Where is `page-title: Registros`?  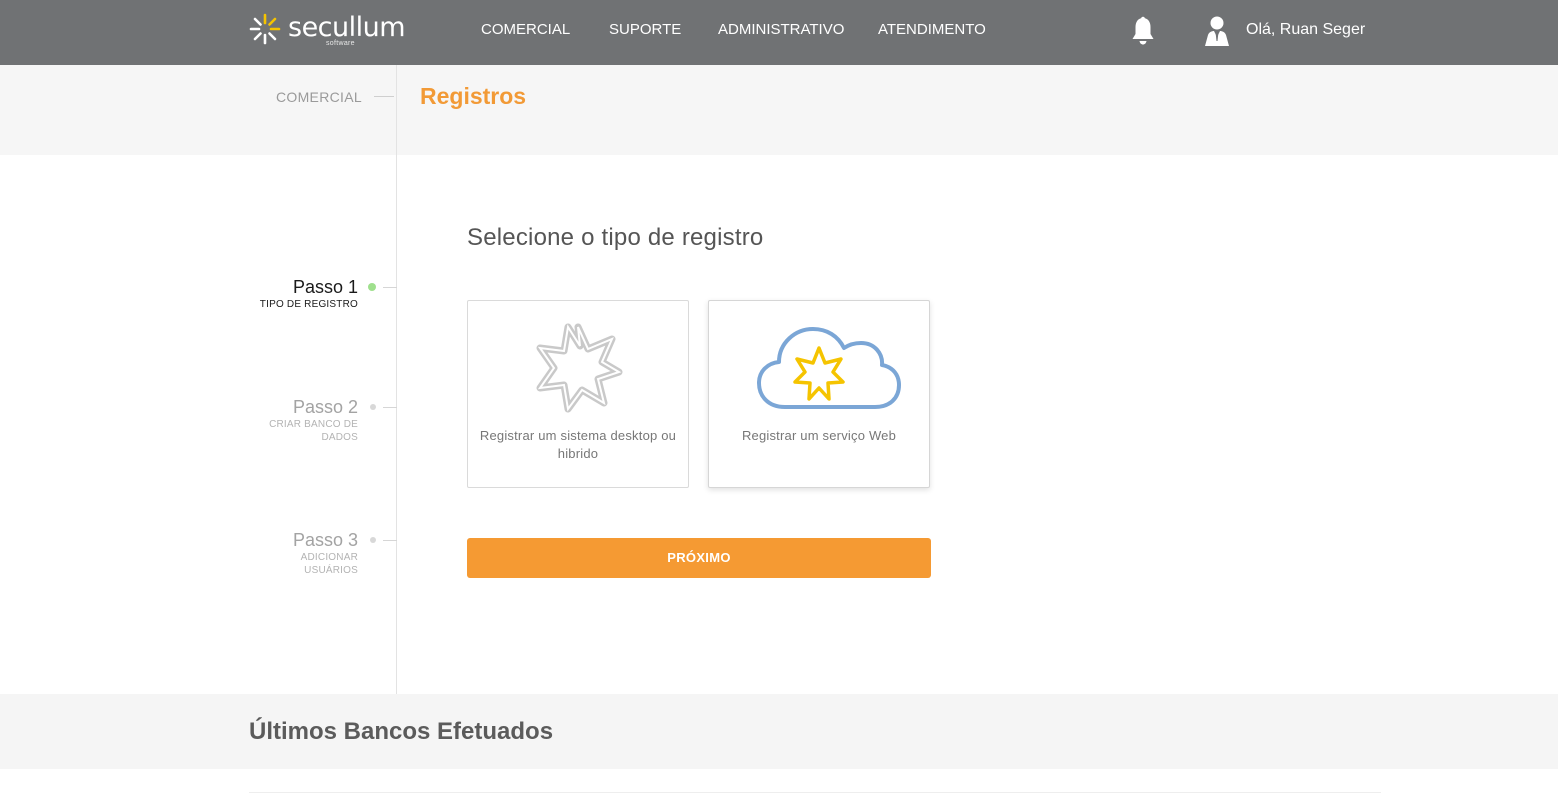
page-title: Registros is located at coordinates (473, 96).